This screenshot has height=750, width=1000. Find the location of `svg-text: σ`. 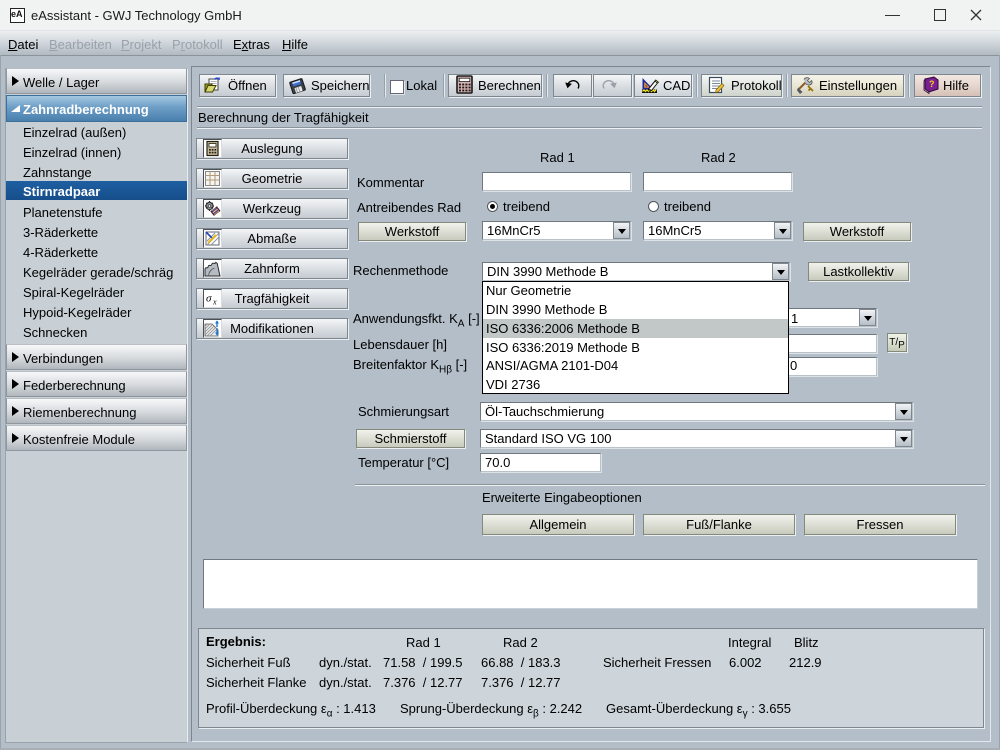

svg-text: σ is located at coordinates (209, 299).